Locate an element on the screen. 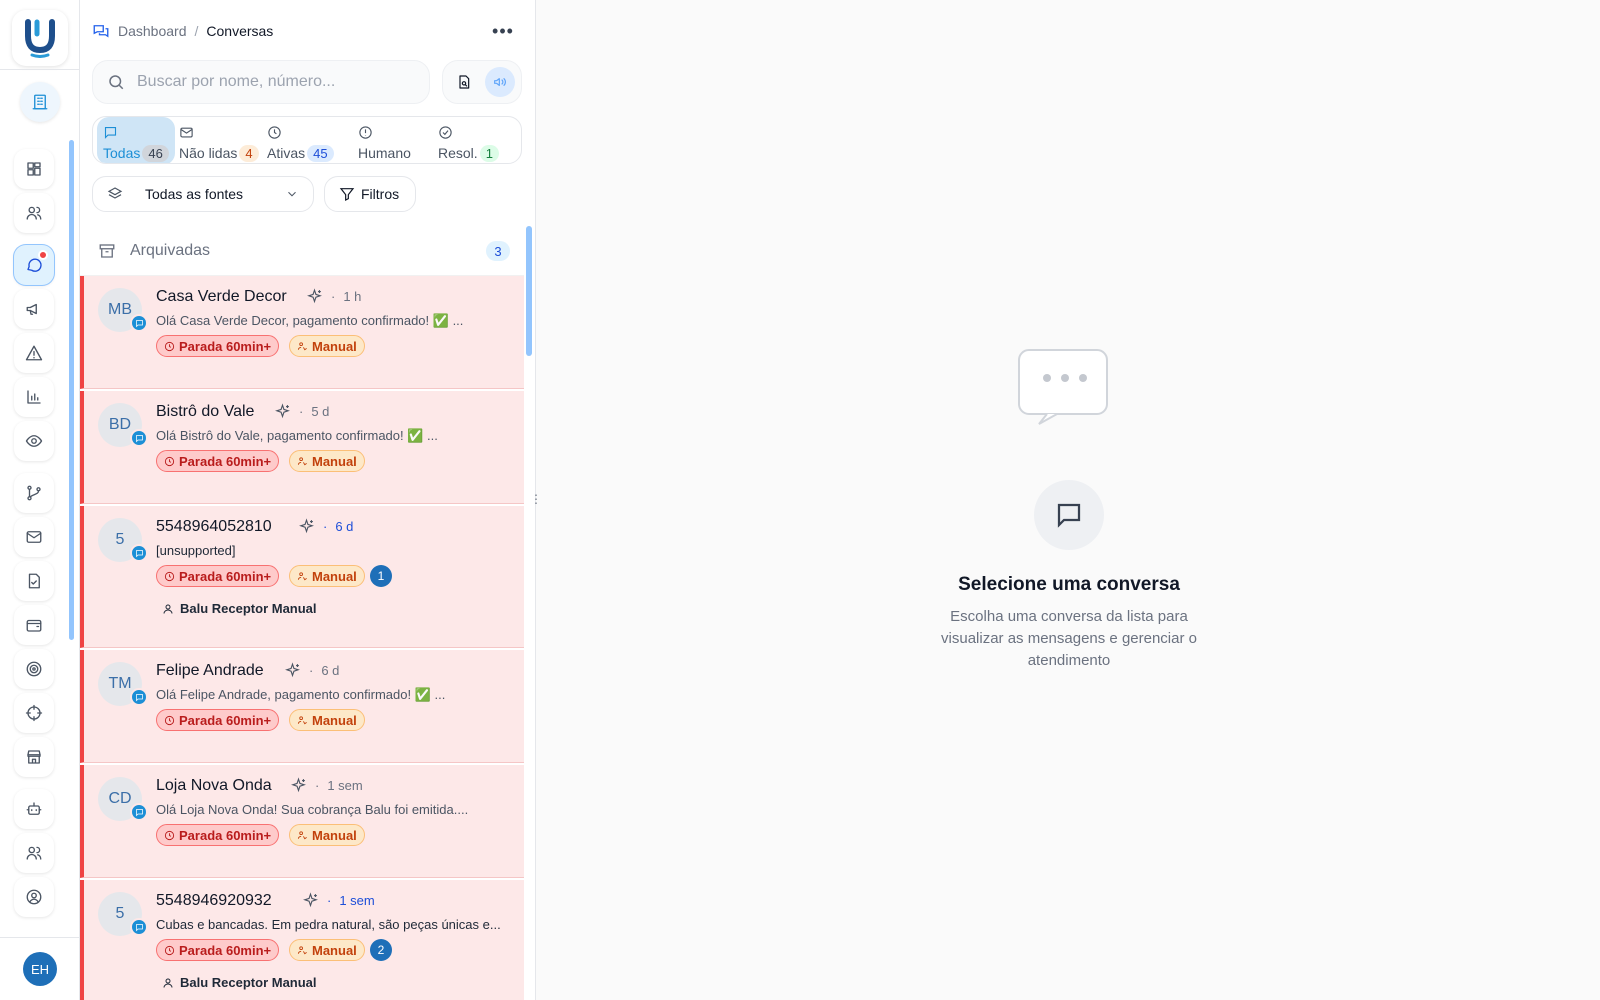 Image resolution: width=1600 pixels, height=1000 pixels. rail-divider-bottom is located at coordinates (40, 937).